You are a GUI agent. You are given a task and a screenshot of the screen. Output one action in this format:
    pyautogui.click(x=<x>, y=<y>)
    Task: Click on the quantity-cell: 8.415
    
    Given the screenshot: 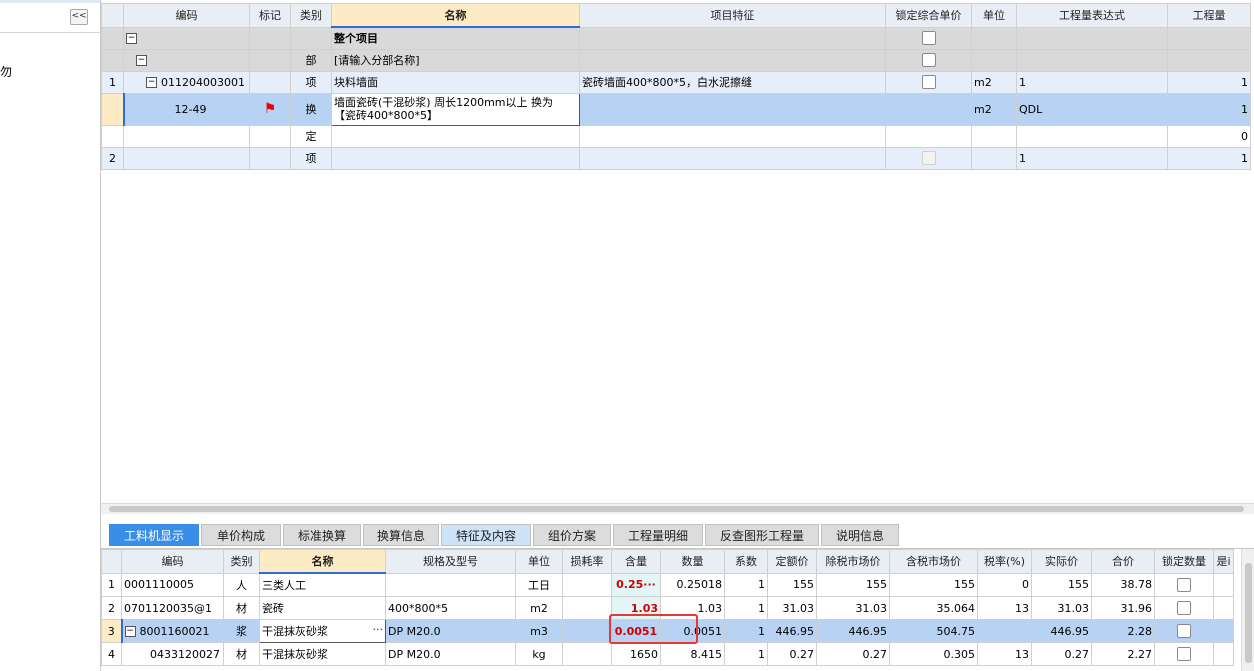 What is the action you would take?
    pyautogui.click(x=692, y=654)
    